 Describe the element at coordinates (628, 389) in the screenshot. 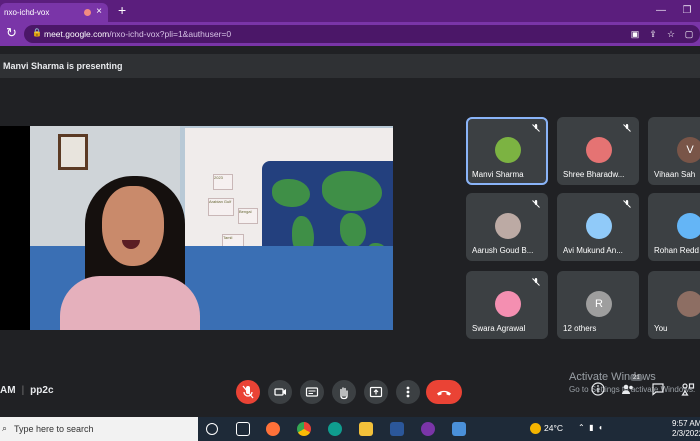

I see `people-icon` at that location.